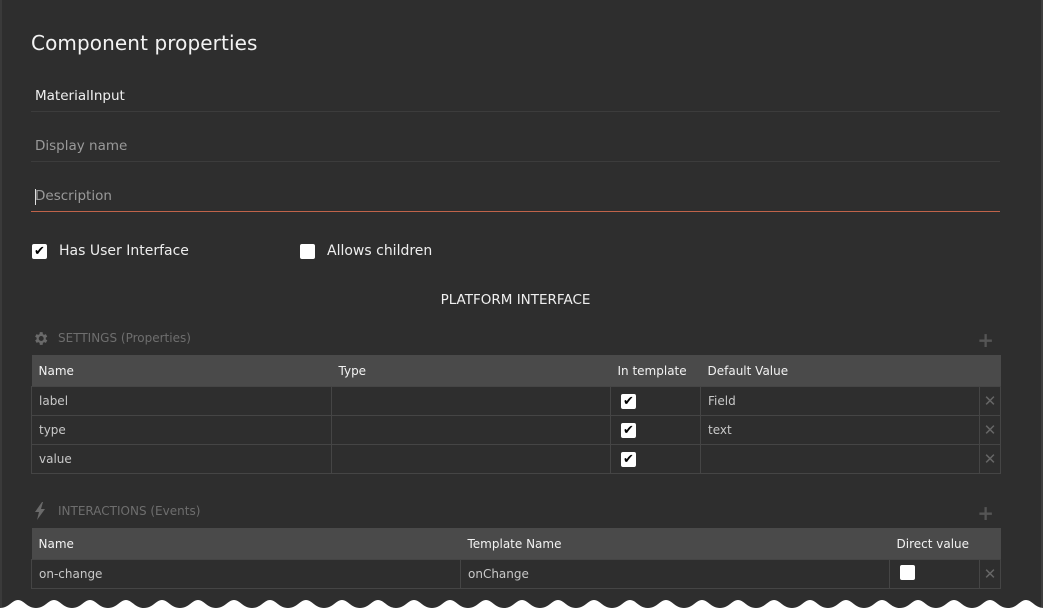 Image resolution: width=1043 pixels, height=616 pixels. I want to click on column-header-type: Type, so click(471, 371).